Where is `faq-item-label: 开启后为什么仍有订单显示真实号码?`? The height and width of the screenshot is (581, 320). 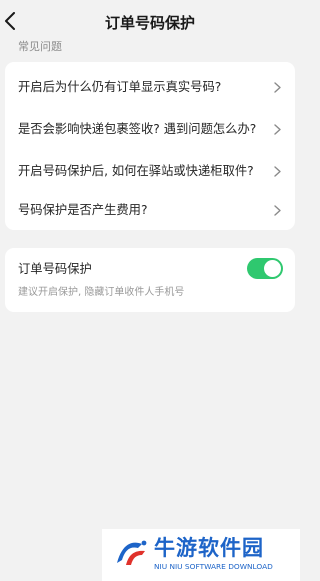 faq-item-label: 开启后为什么仍有订单显示真实号码? is located at coordinates (120, 87).